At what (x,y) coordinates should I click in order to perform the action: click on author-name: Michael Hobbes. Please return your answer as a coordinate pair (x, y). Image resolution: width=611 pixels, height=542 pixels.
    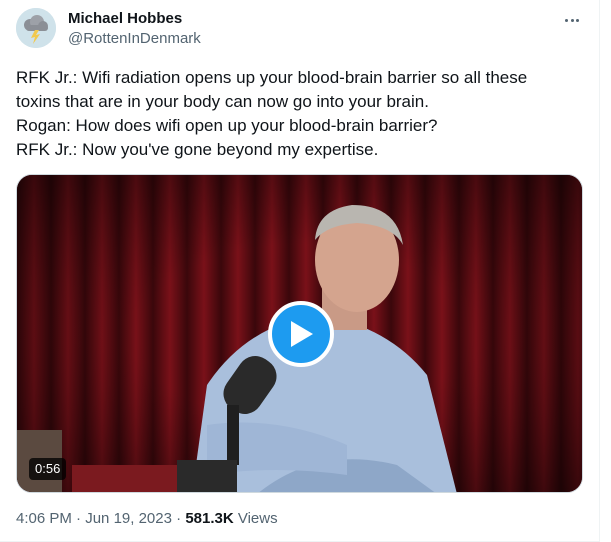
    Looking at the image, I should click on (134, 19).